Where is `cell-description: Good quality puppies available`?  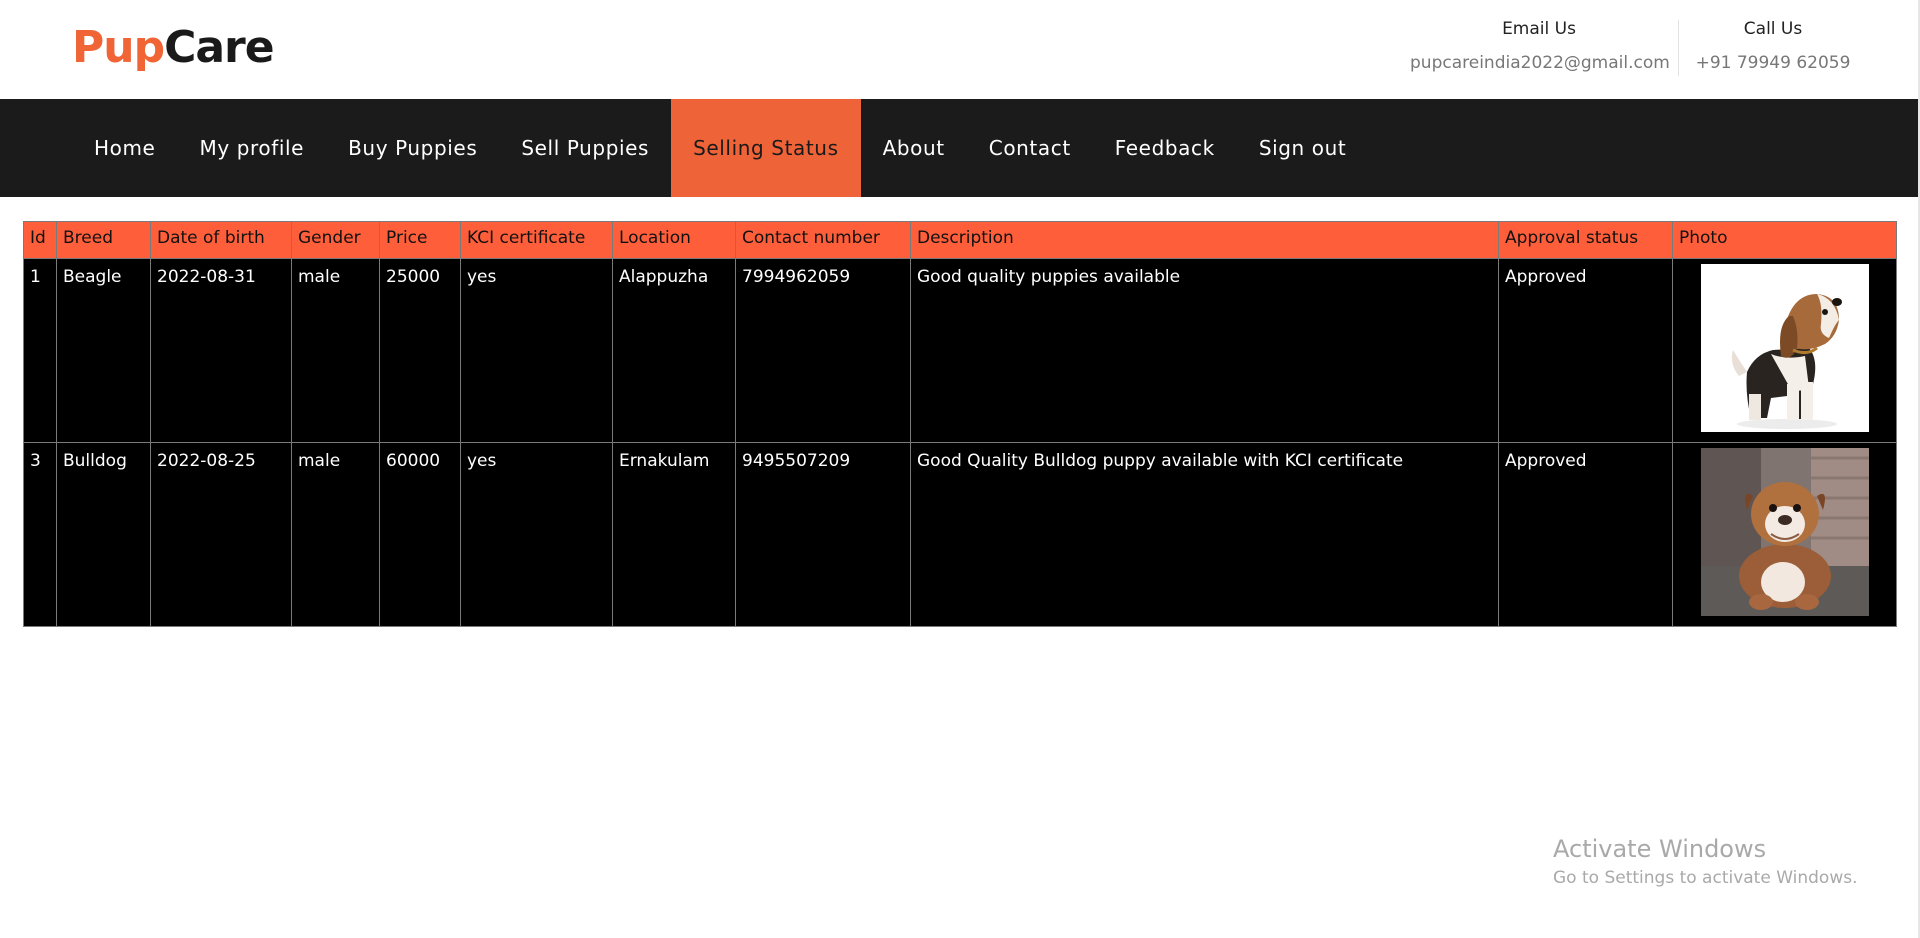
cell-description: Good quality puppies available is located at coordinates (1204, 350).